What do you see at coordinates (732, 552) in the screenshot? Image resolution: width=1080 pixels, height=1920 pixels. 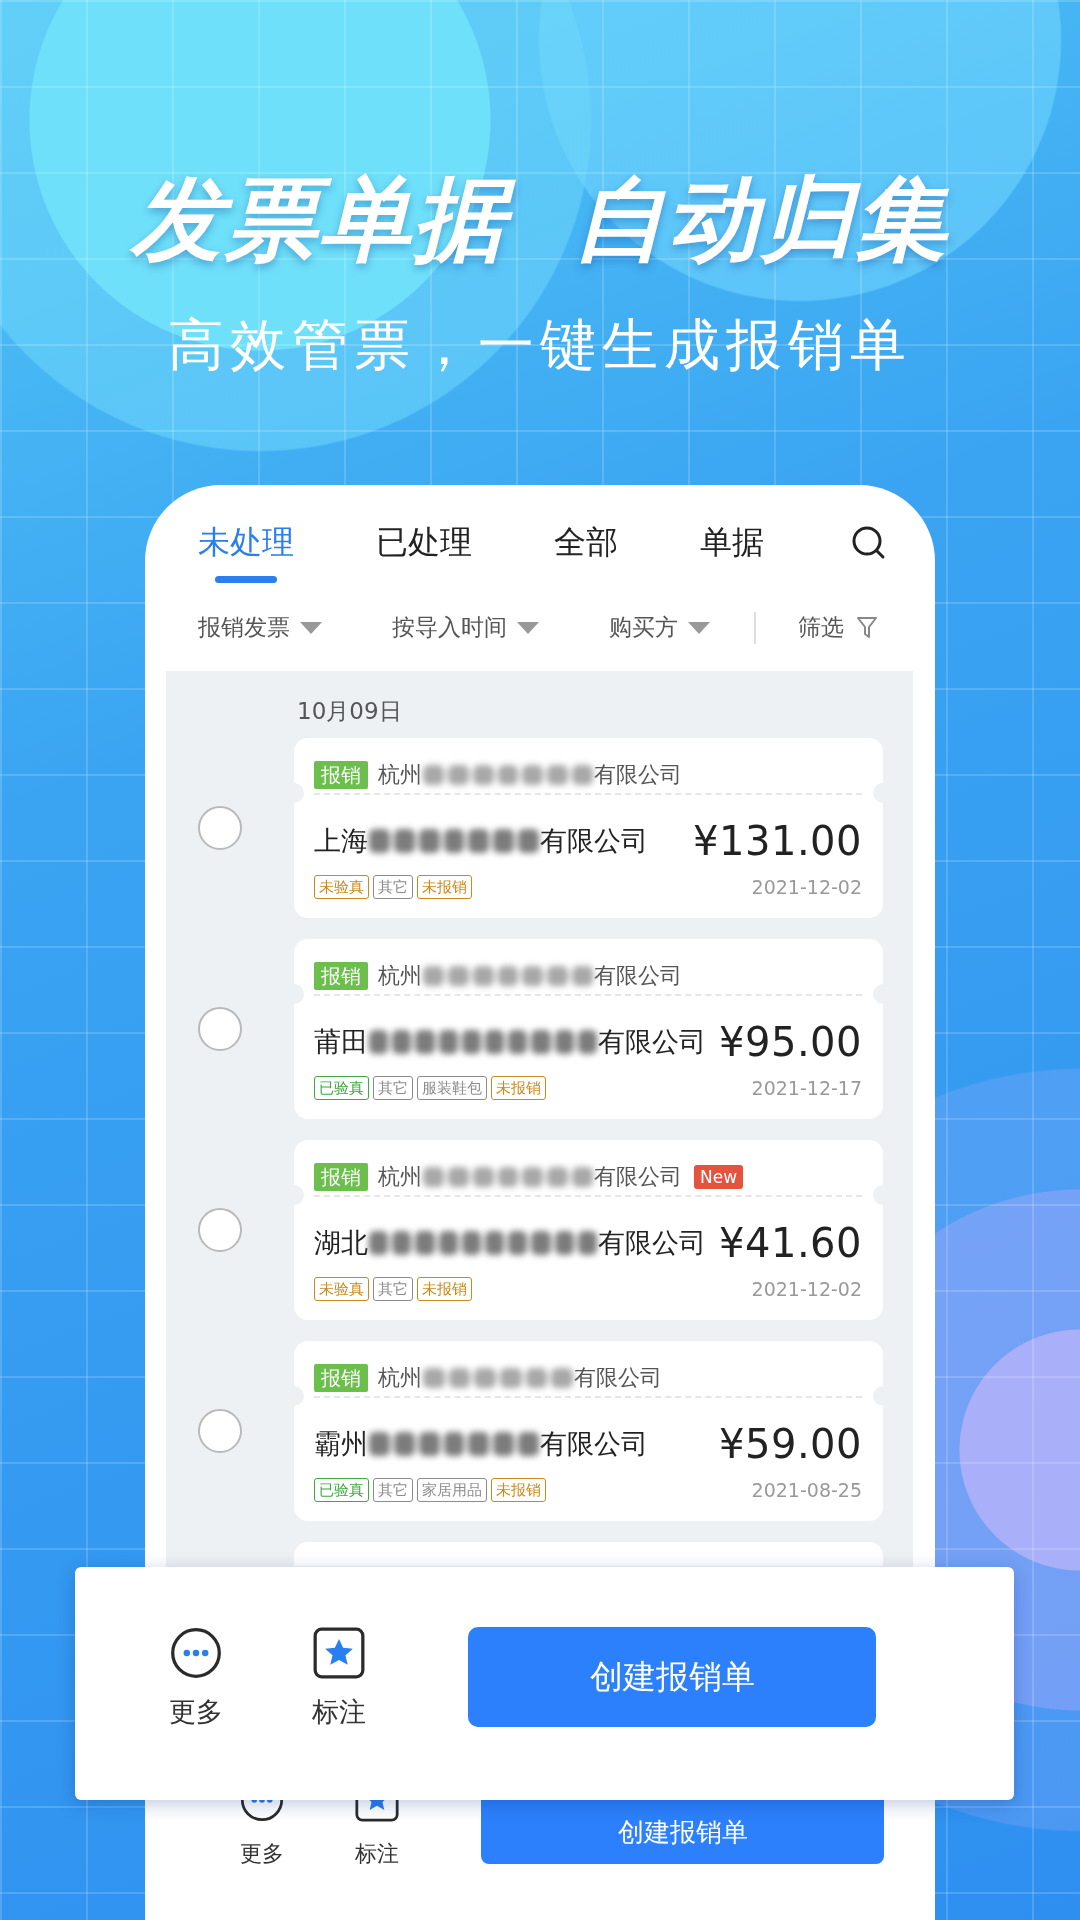 I see `tab: 单据` at bounding box center [732, 552].